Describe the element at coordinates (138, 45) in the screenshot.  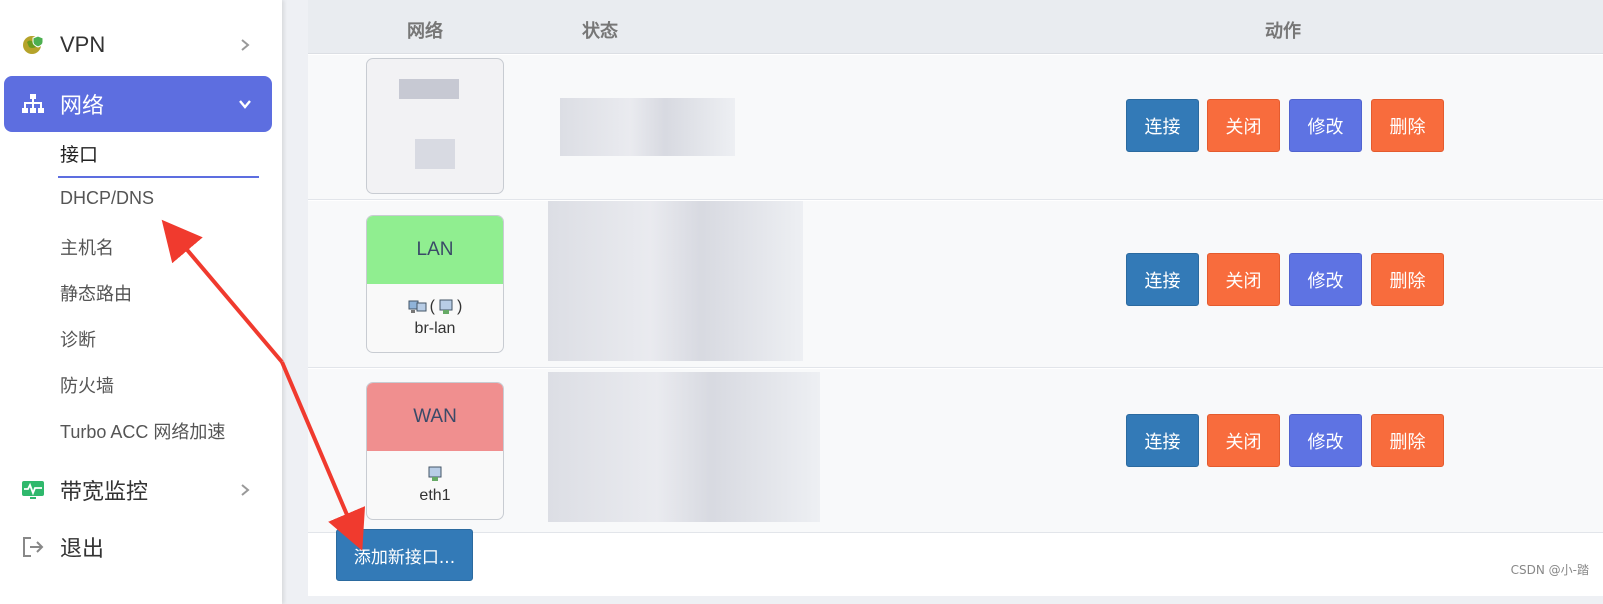
I see `sidebar-item-vpn: VPN` at that location.